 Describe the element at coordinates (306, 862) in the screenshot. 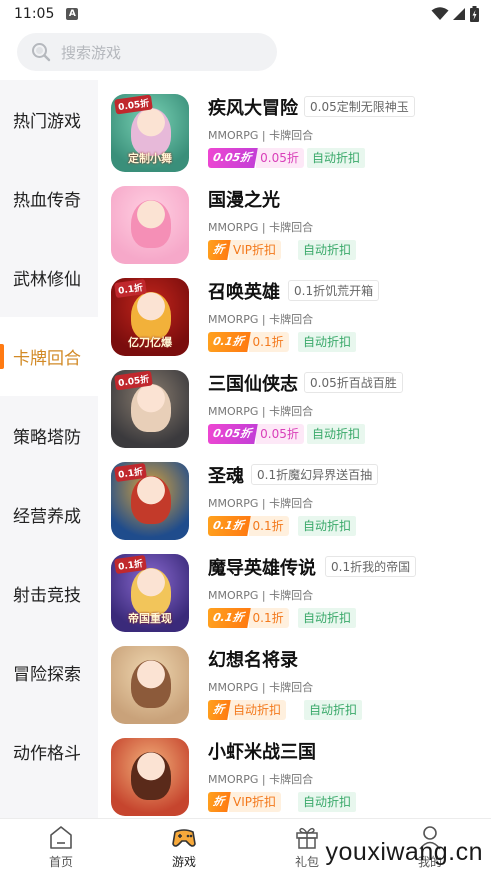

I see `nav-label: 礼包` at that location.